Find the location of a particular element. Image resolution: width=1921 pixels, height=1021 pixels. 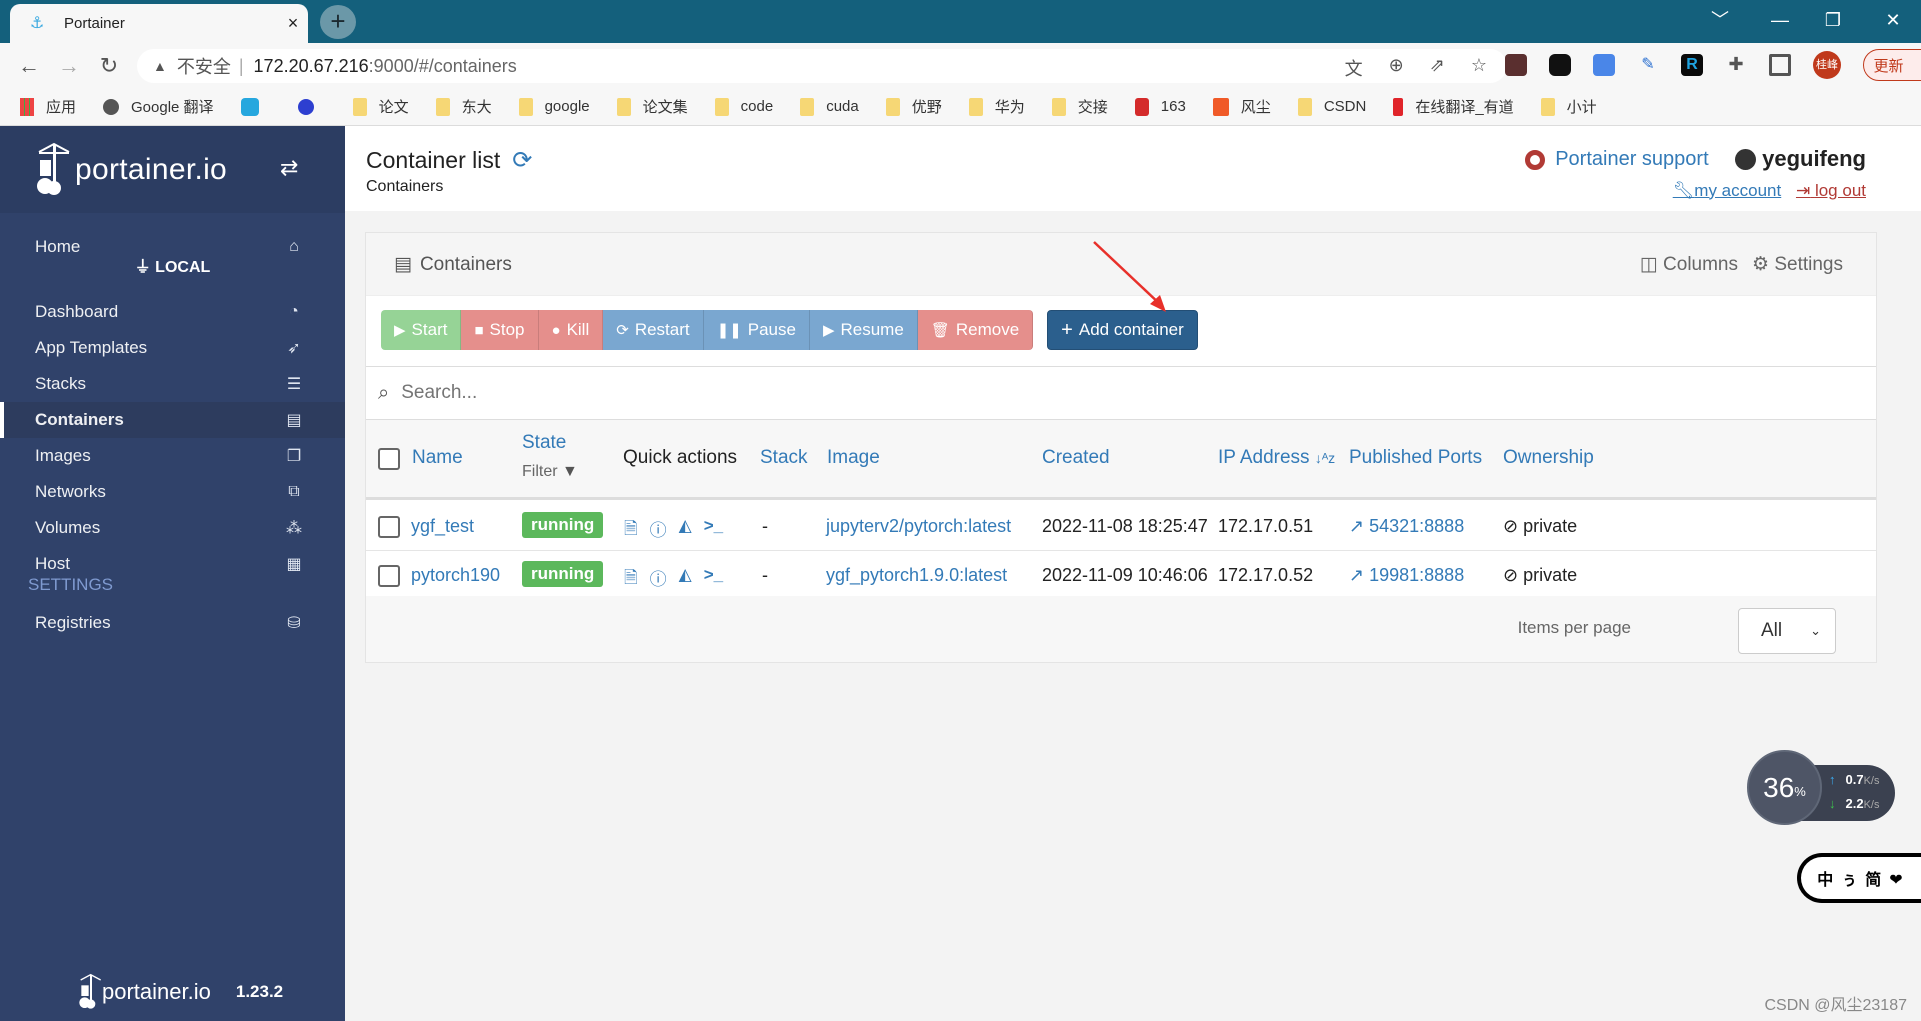

add-container-button: + Add container is located at coordinates (1122, 330).